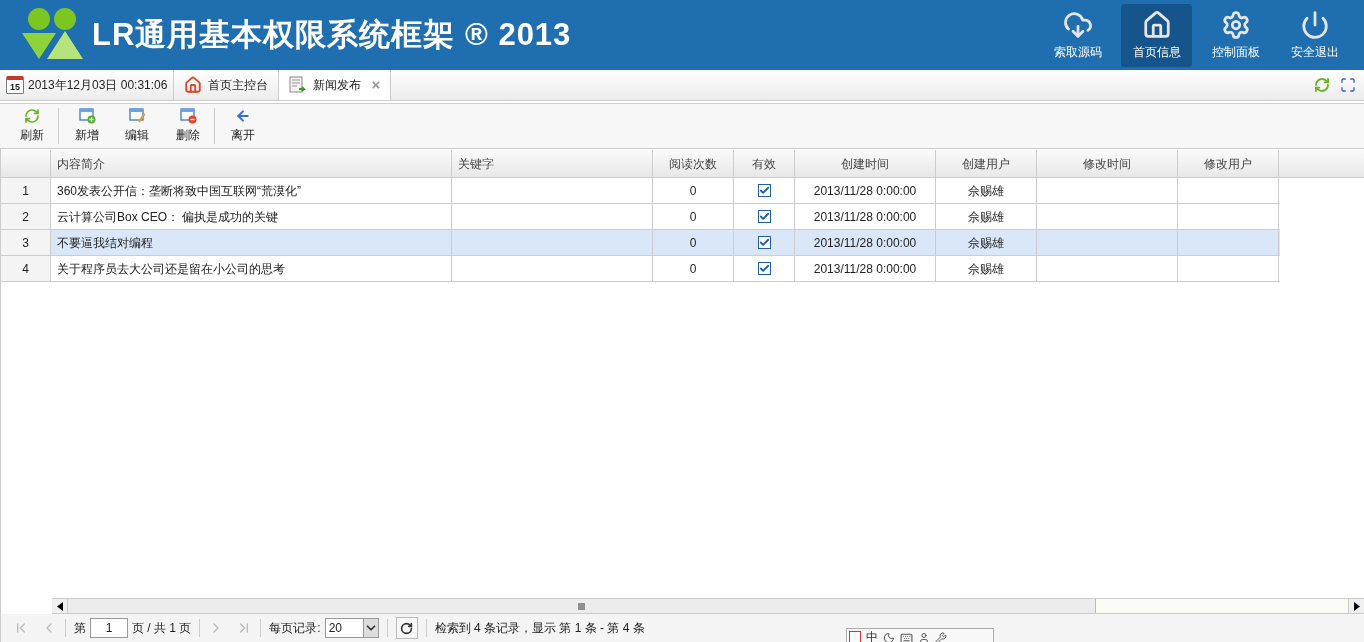  What do you see at coordinates (640, 191) in the screenshot?
I see `table-row: 1 360发表公开信：垄断将致中国互联网“荒漠化” 0 2013/11/28 0:00:00 佘赐雄` at bounding box center [640, 191].